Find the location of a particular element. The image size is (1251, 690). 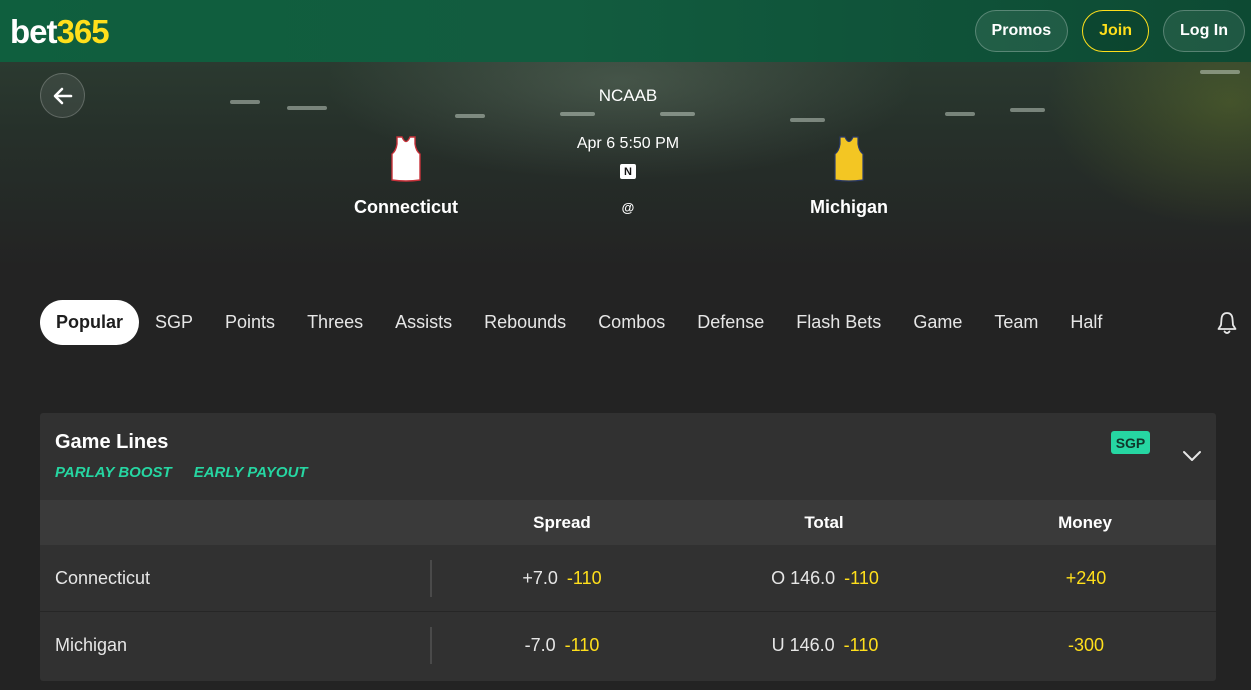

bell-icon is located at coordinates (1227, 323).